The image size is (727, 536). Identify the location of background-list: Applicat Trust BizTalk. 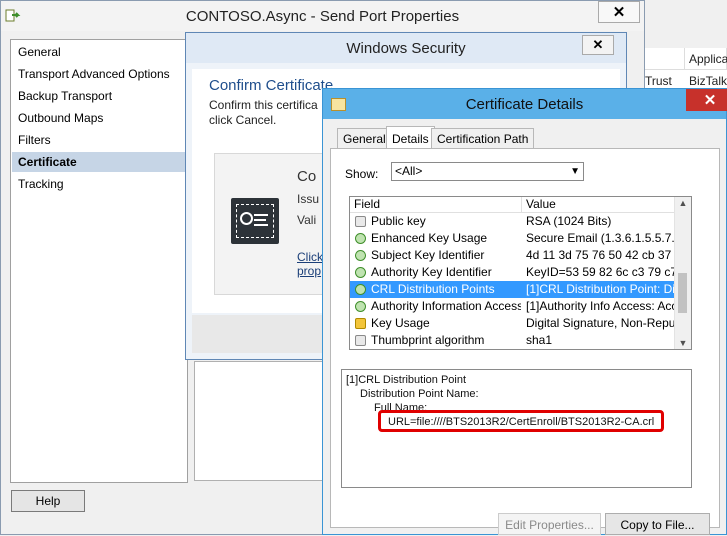
(686, 70).